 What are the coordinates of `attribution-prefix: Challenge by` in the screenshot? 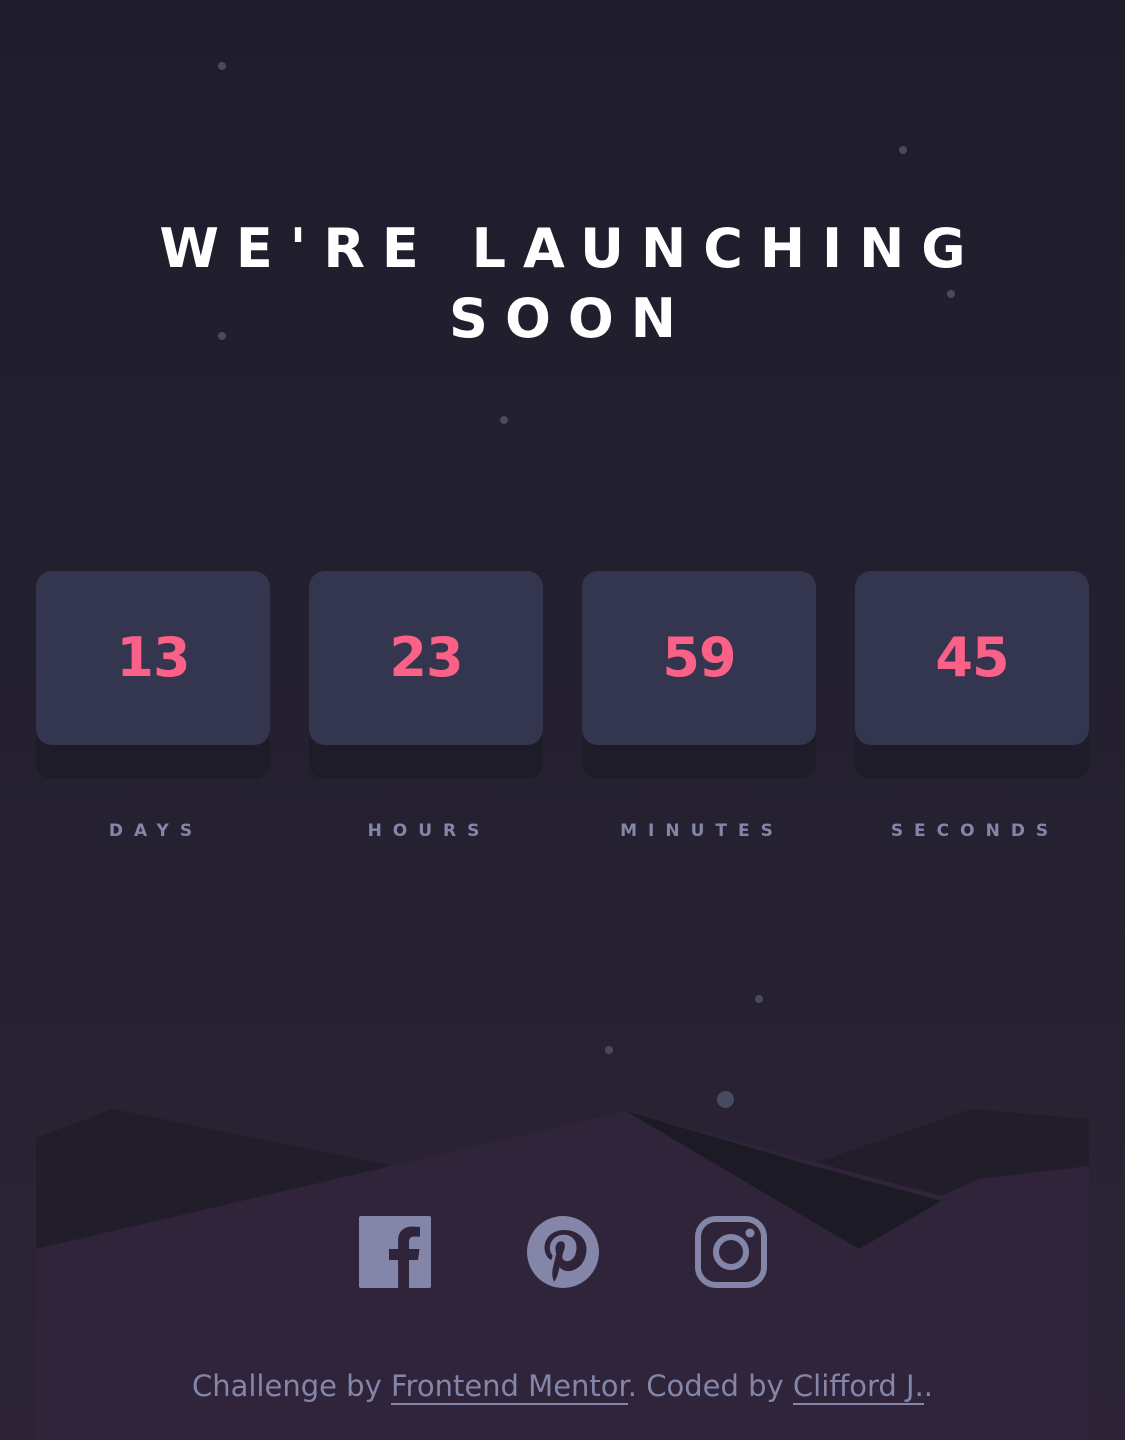 It's located at (291, 1386).